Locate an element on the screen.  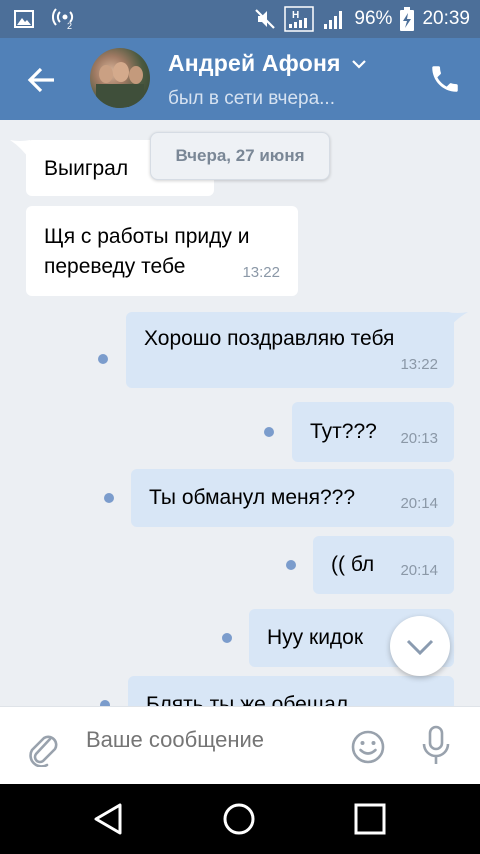
message-composer is located at coordinates (240, 745).